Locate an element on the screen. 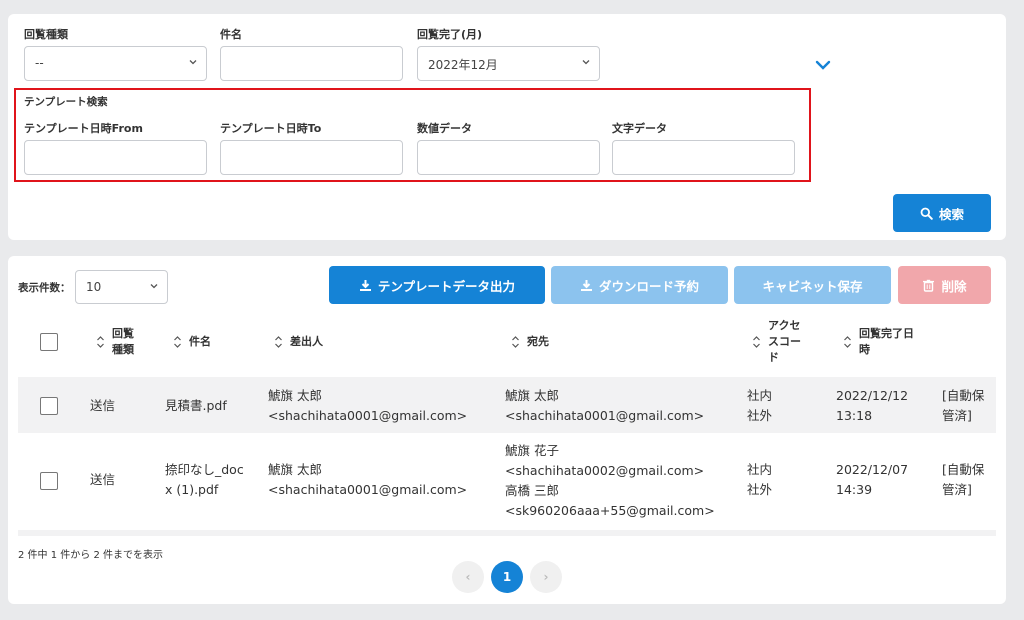 The width and height of the screenshot is (1024, 620). page-1-button: 1 is located at coordinates (507, 577).